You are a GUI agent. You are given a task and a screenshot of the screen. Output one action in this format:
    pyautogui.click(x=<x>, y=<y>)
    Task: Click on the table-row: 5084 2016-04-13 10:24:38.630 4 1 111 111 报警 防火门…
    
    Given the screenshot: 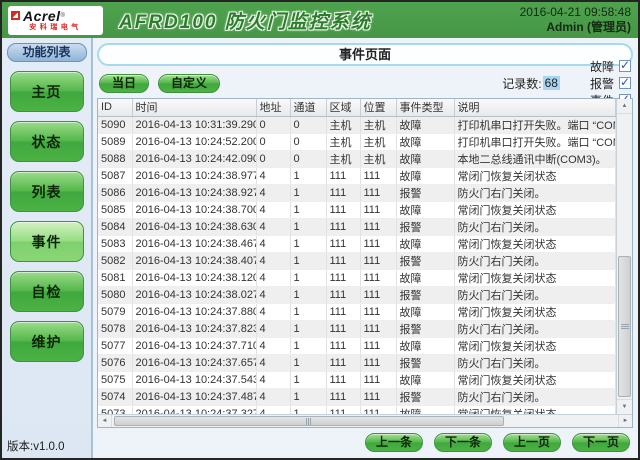 What is the action you would take?
    pyautogui.click(x=357, y=227)
    